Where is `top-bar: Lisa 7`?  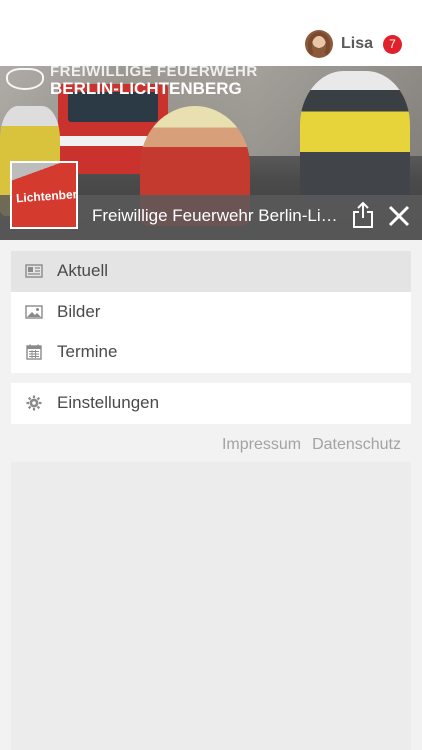
top-bar: Lisa 7 is located at coordinates (211, 33).